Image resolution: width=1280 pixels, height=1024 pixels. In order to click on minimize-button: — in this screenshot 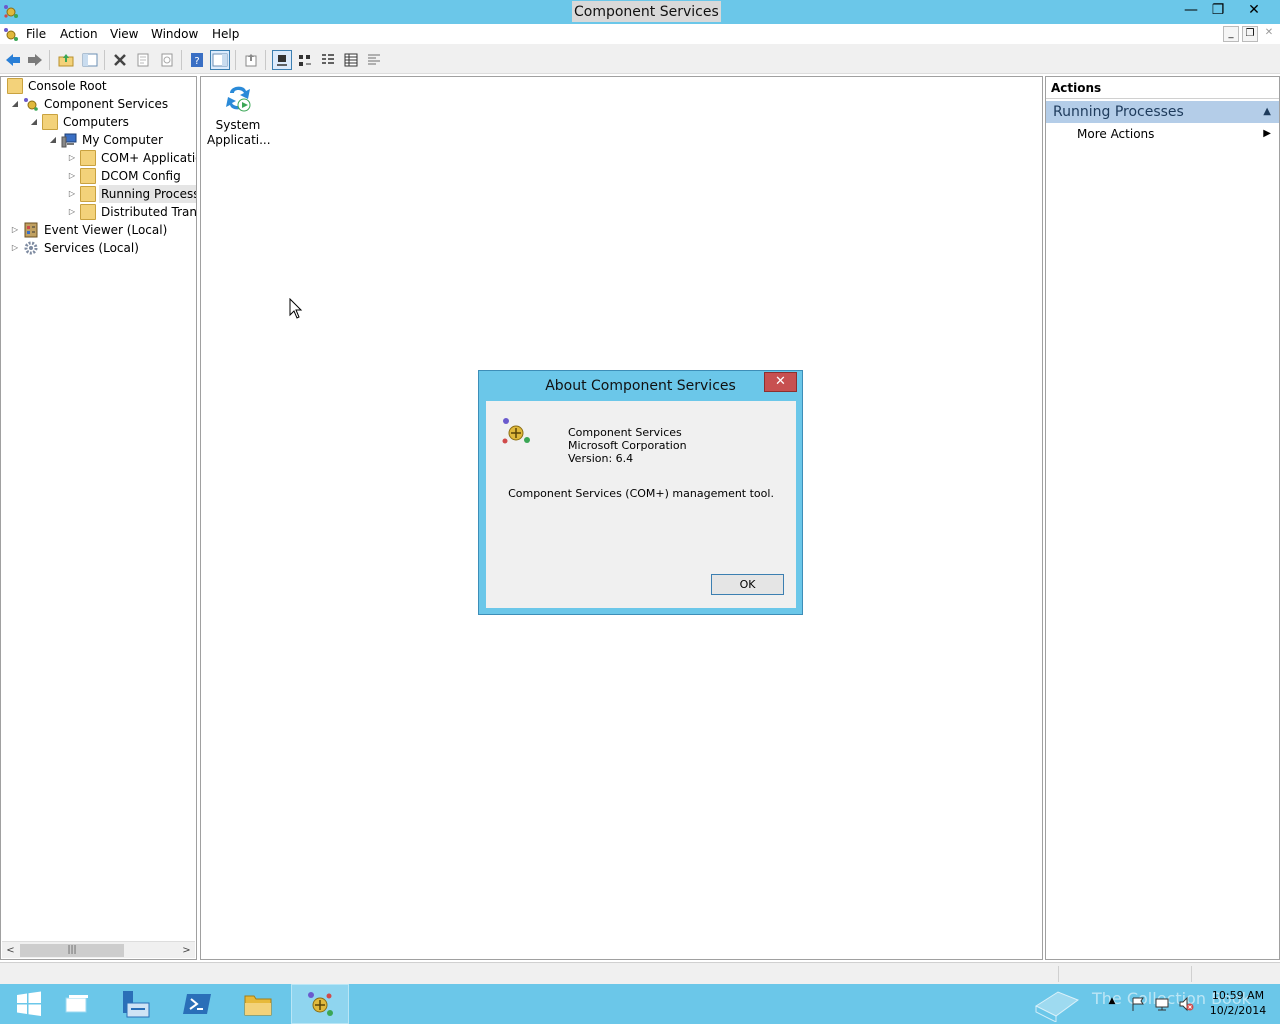, I will do `click(1191, 10)`.